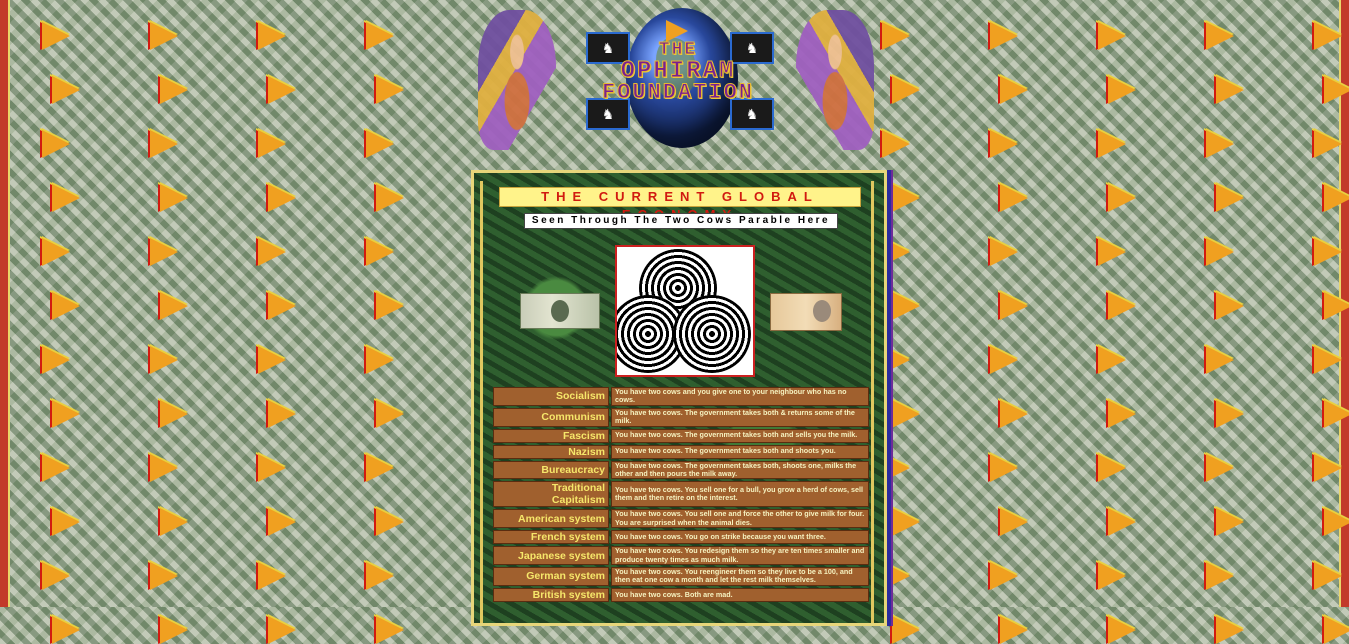  I want to click on system-name: French system, so click(551, 537).